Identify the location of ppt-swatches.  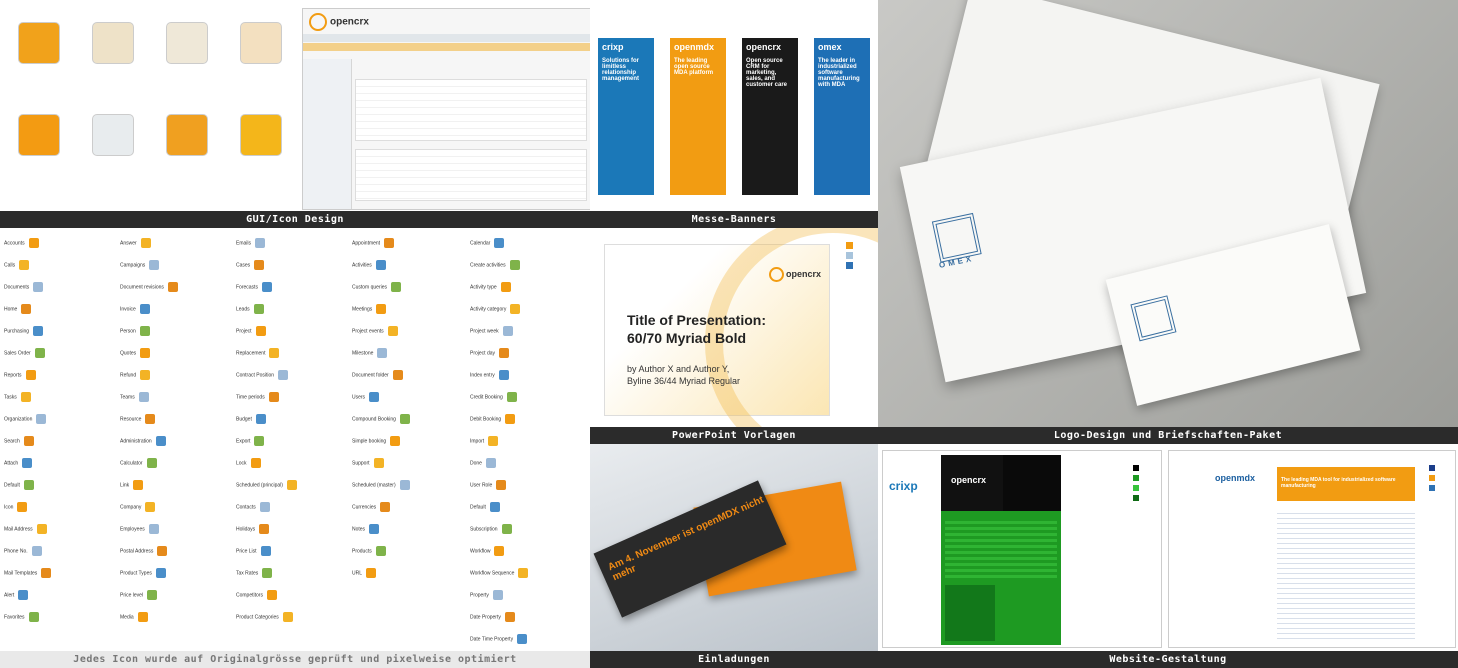
(849, 255).